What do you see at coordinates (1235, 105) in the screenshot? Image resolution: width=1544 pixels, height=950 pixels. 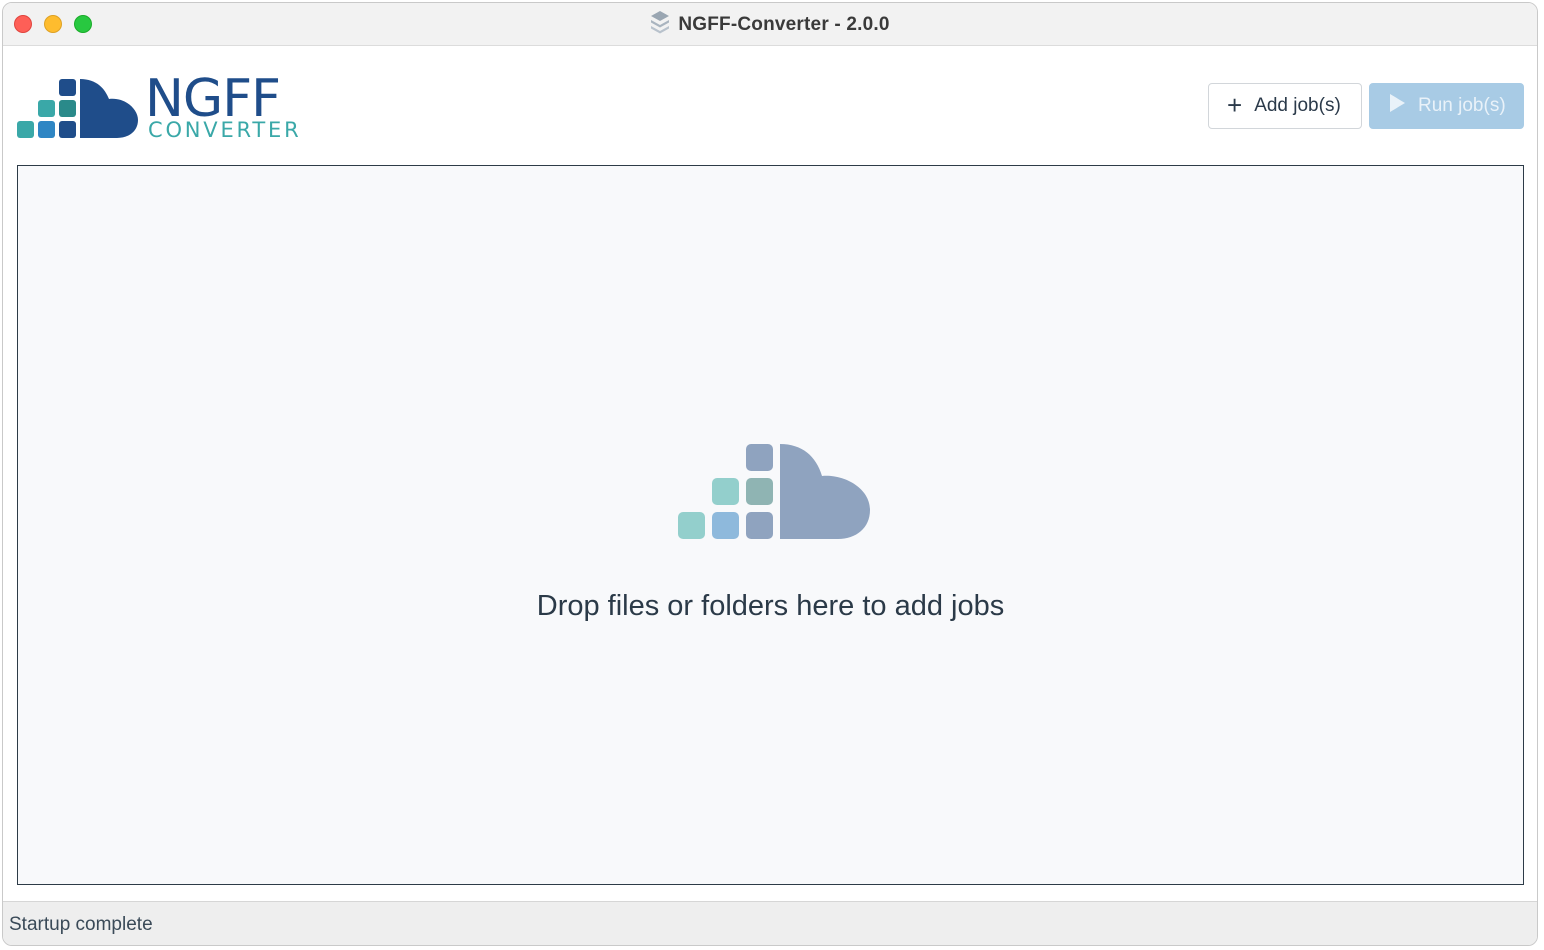 I see `plus-icon: +` at bounding box center [1235, 105].